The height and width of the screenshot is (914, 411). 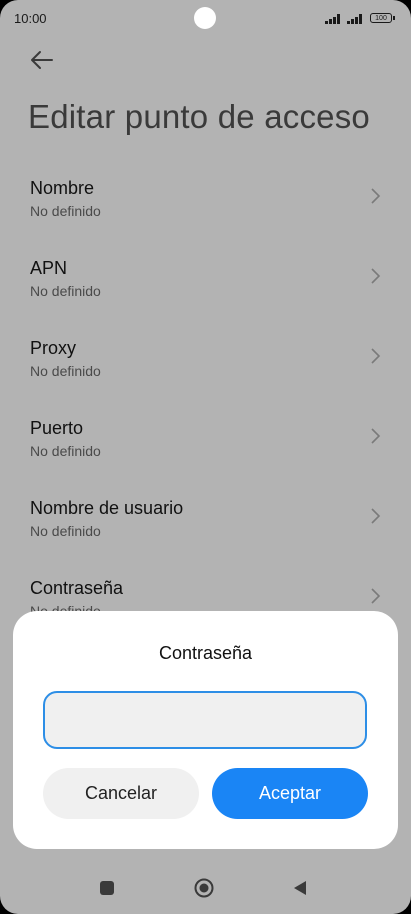 I want to click on dialog-title: Contraseña, so click(x=205, y=653).